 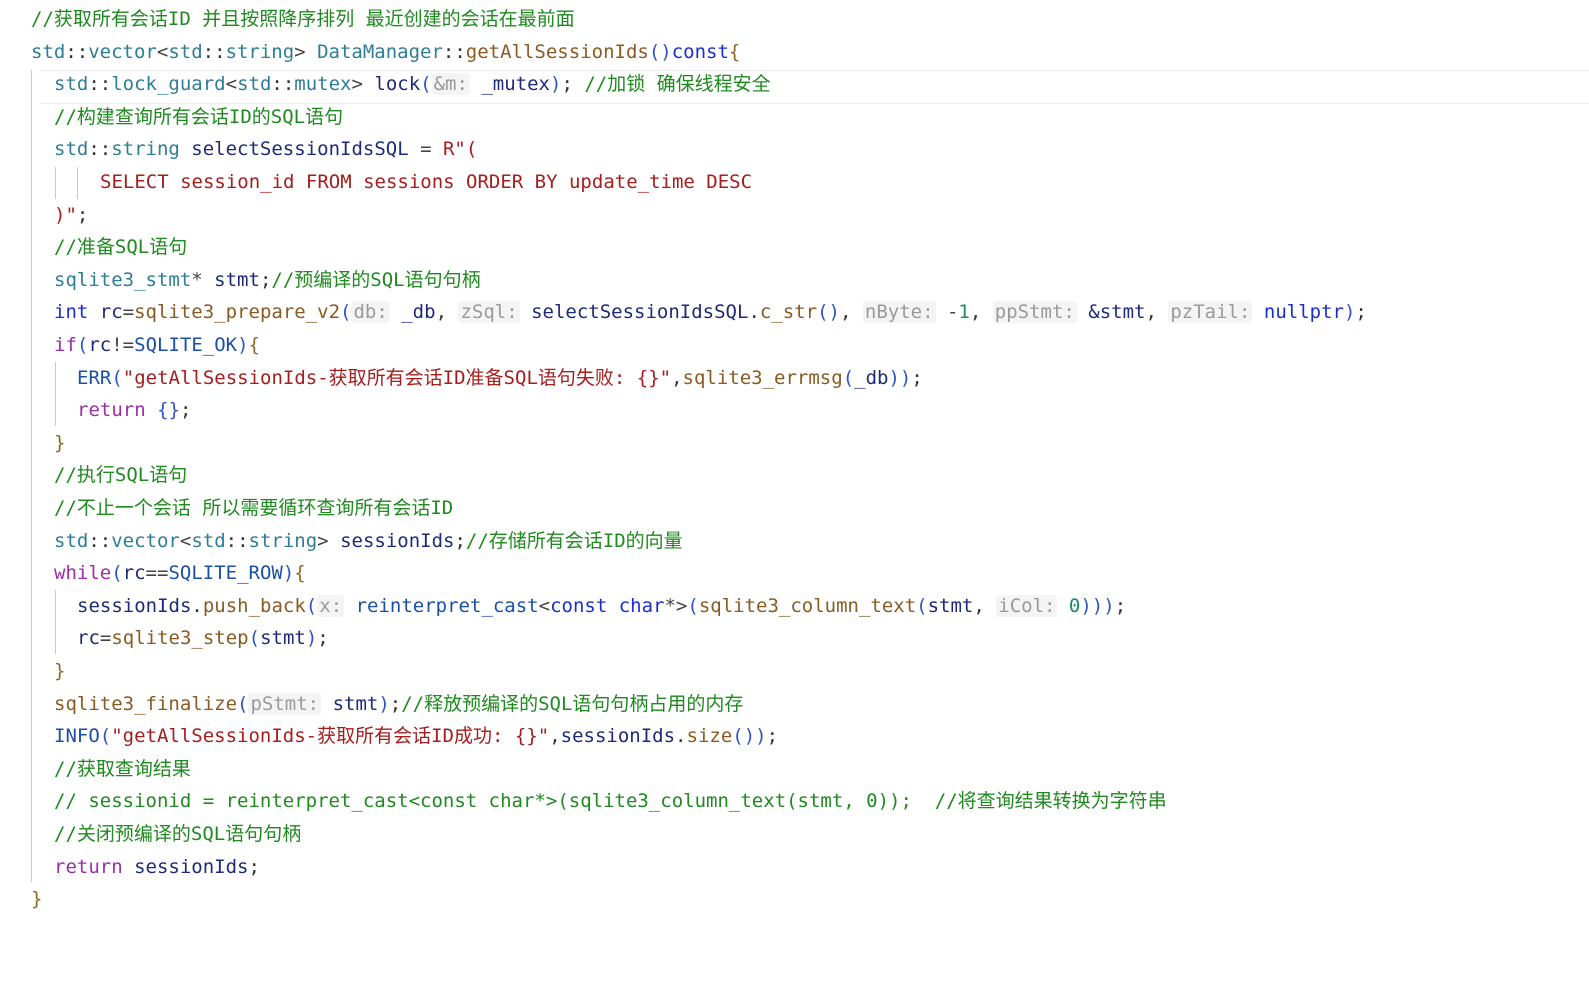 I want to click on token-kw: const, so click(x=700, y=51).